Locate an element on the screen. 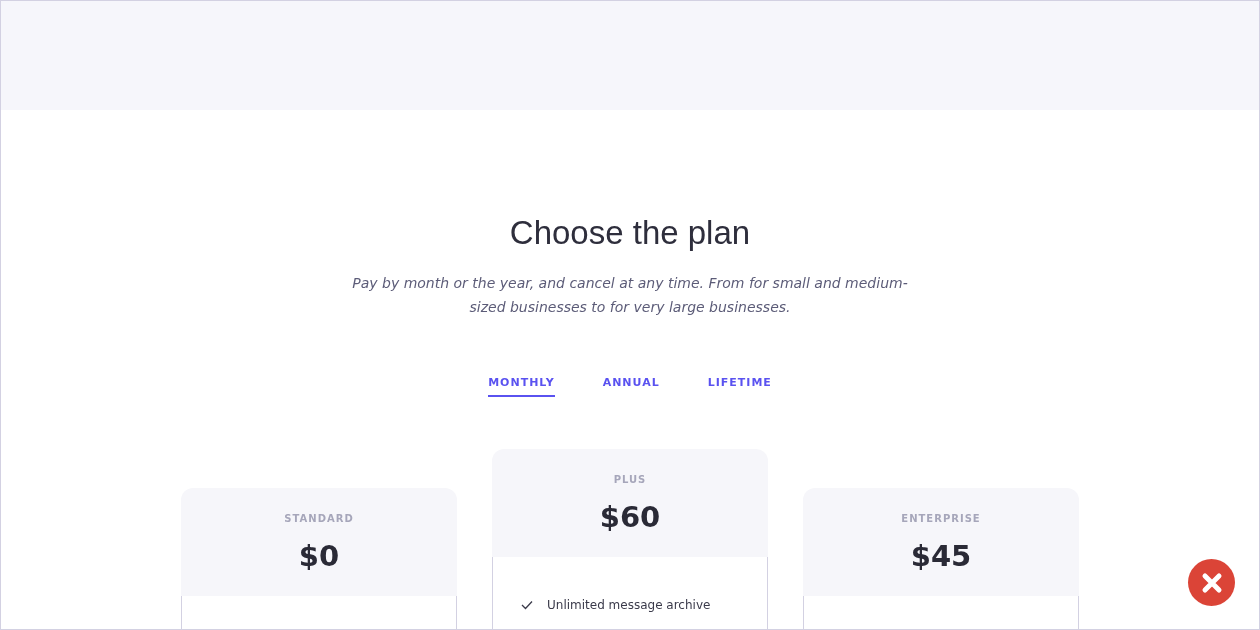 This screenshot has height=630, width=1260. plan-name: STANDARD is located at coordinates (319, 519).